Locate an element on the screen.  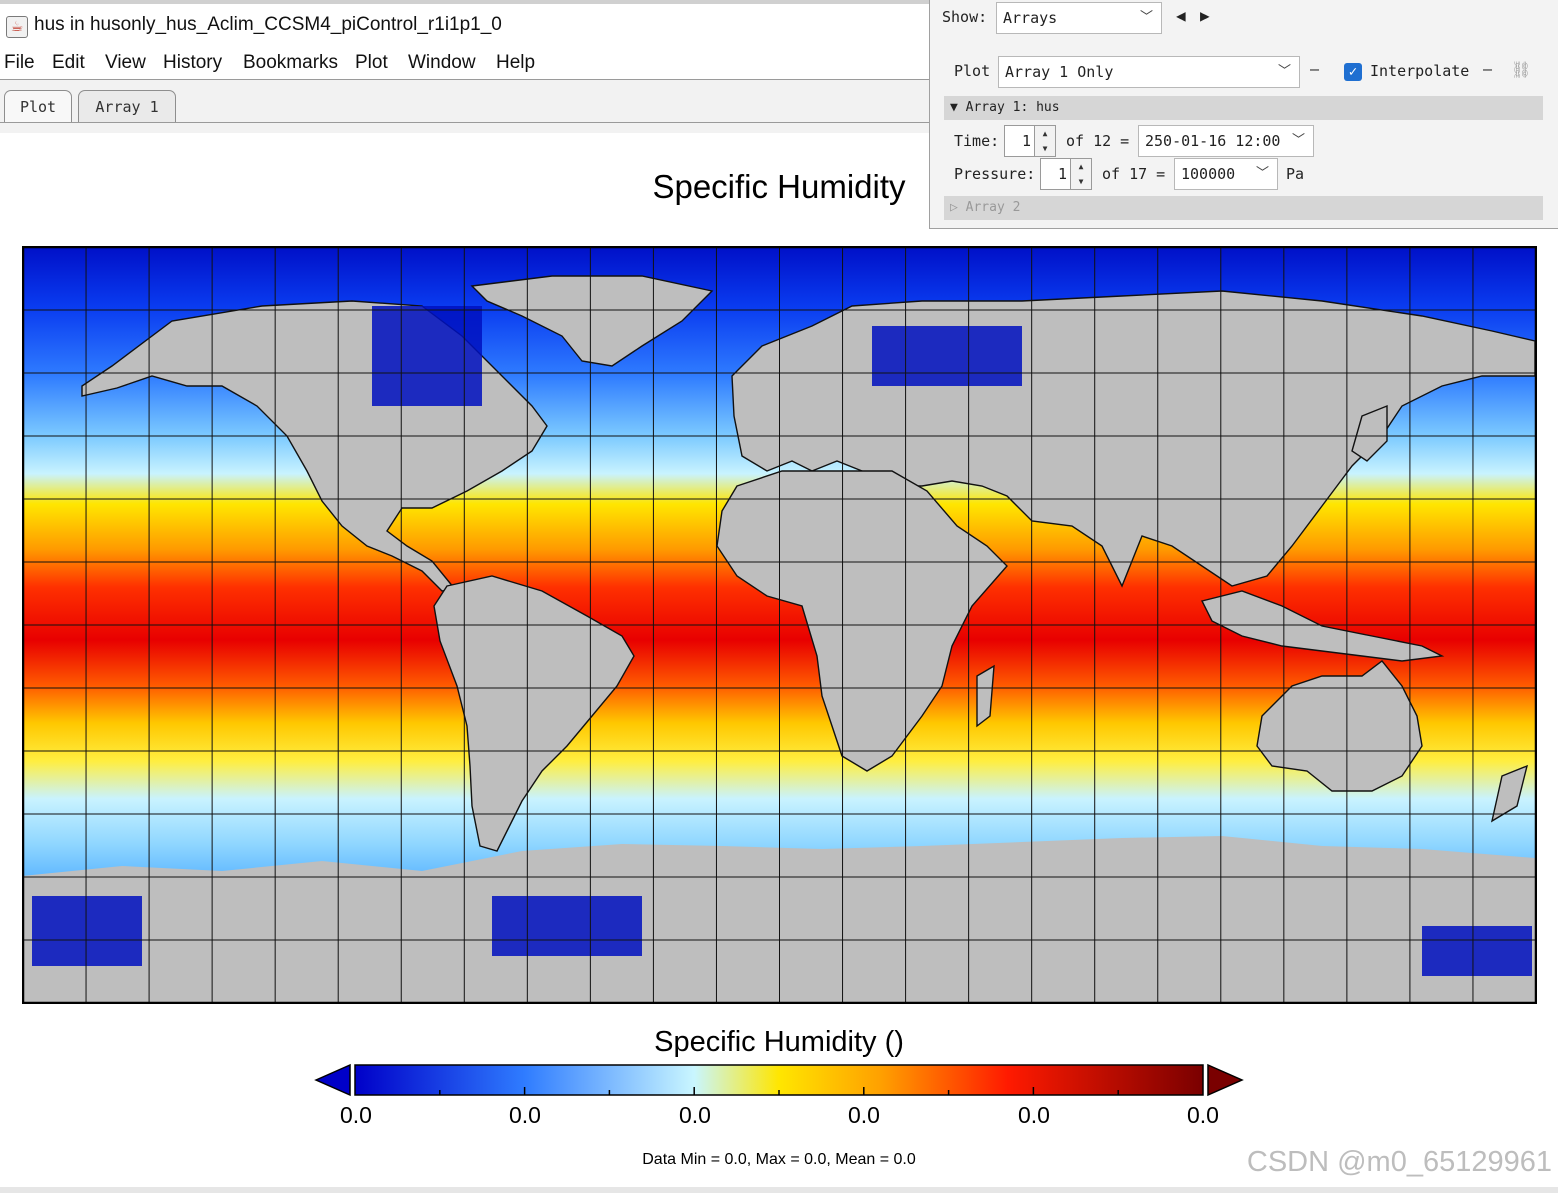
colorbar-max-arrow is located at coordinates (1225, 1080).